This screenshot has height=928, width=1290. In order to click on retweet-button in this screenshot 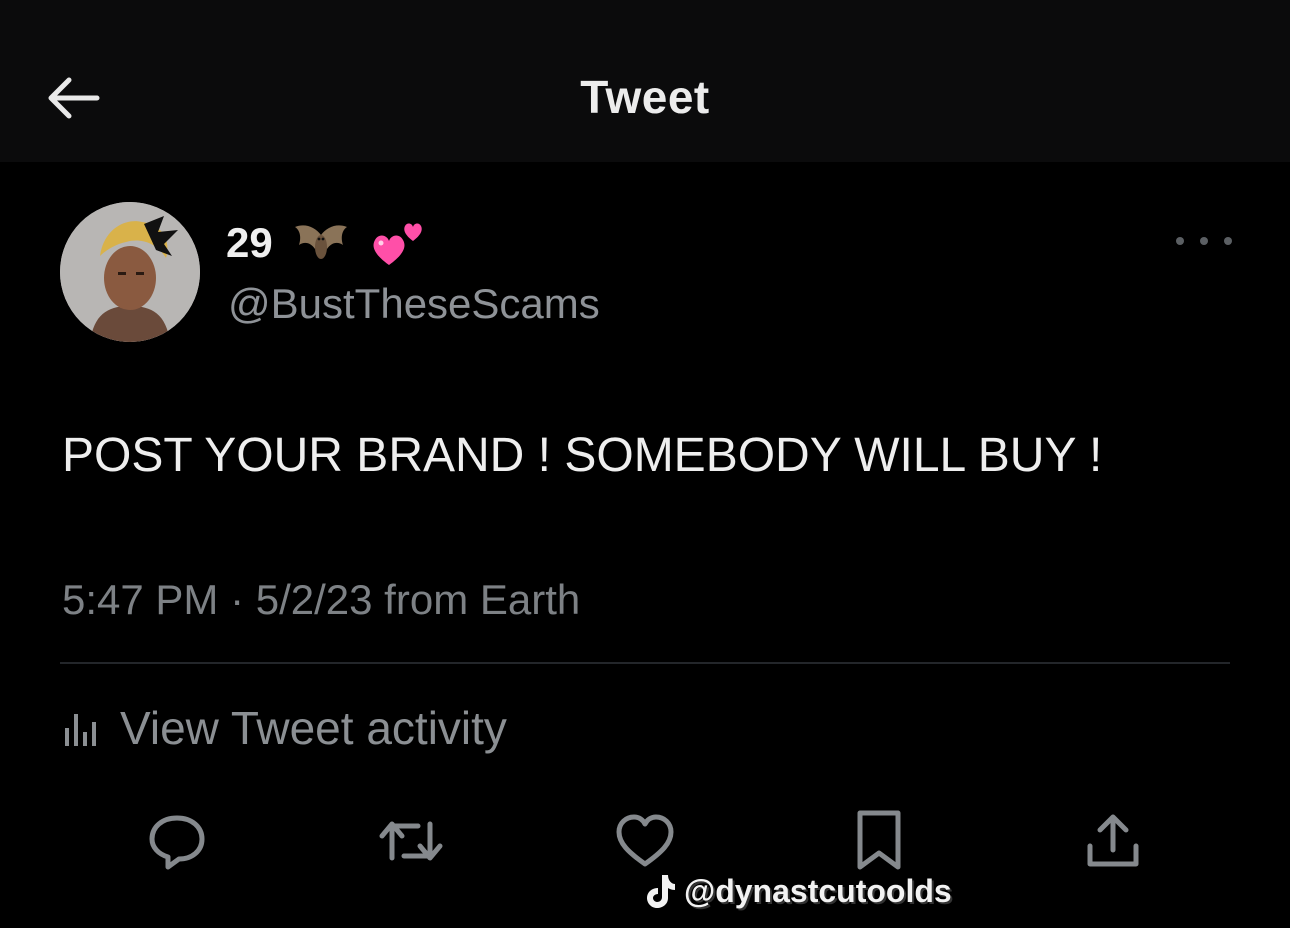, I will do `click(411, 841)`.